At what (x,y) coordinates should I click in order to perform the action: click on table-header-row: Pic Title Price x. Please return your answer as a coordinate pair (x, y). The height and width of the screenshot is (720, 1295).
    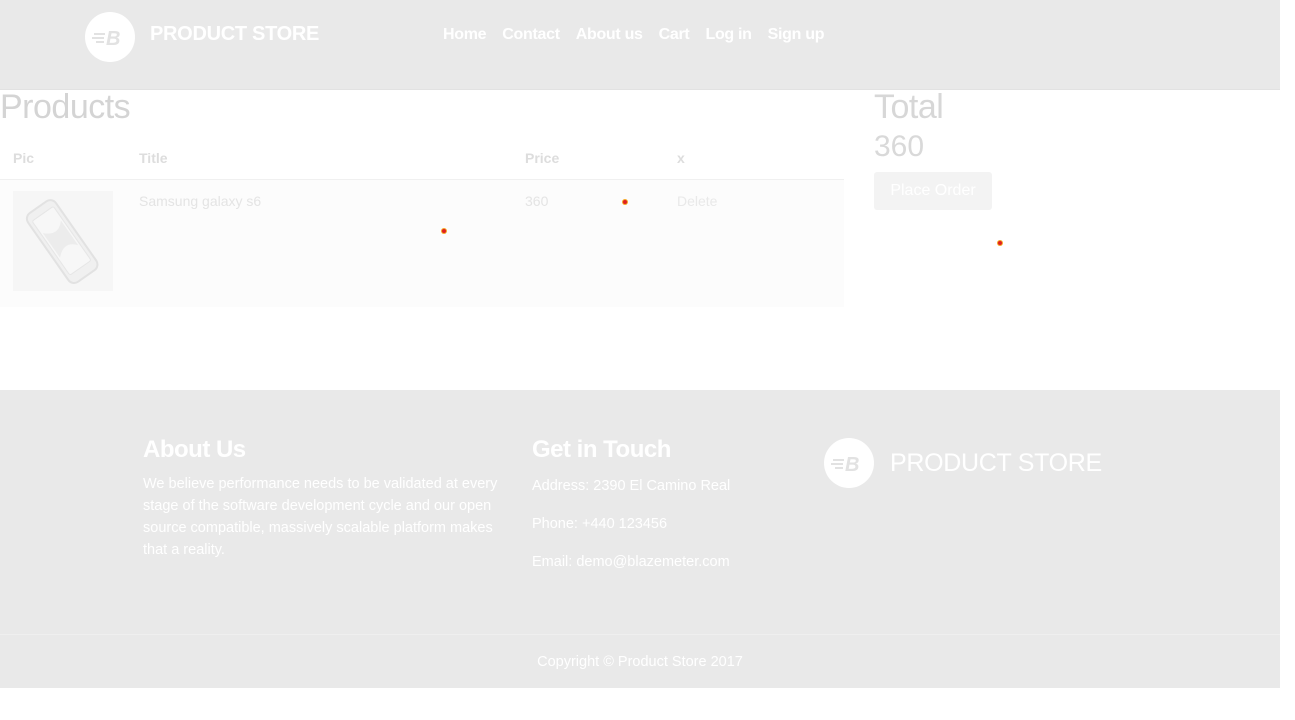
    Looking at the image, I should click on (422, 158).